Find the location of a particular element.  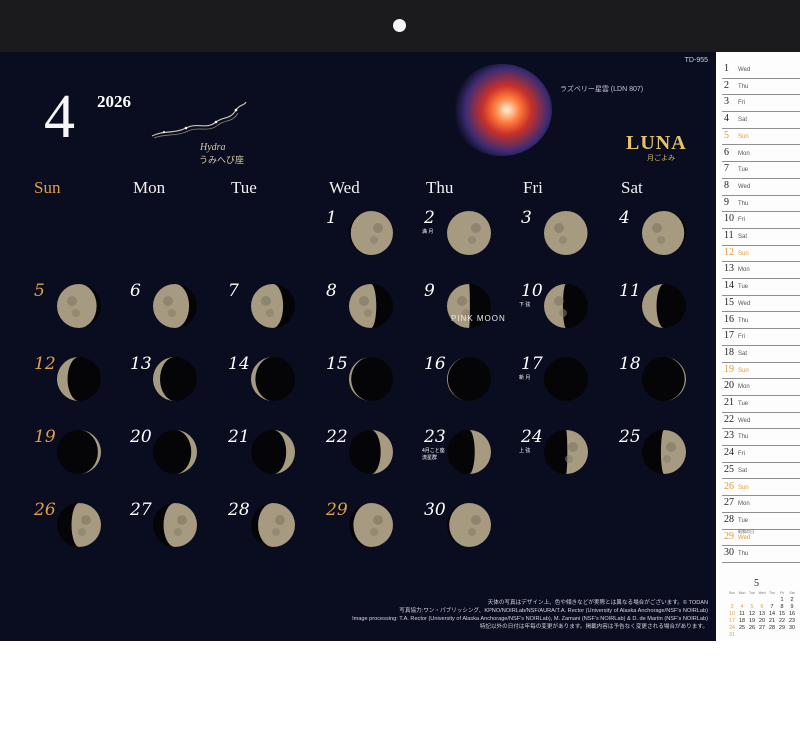

mini-weekday: Sun is located at coordinates (732, 593).